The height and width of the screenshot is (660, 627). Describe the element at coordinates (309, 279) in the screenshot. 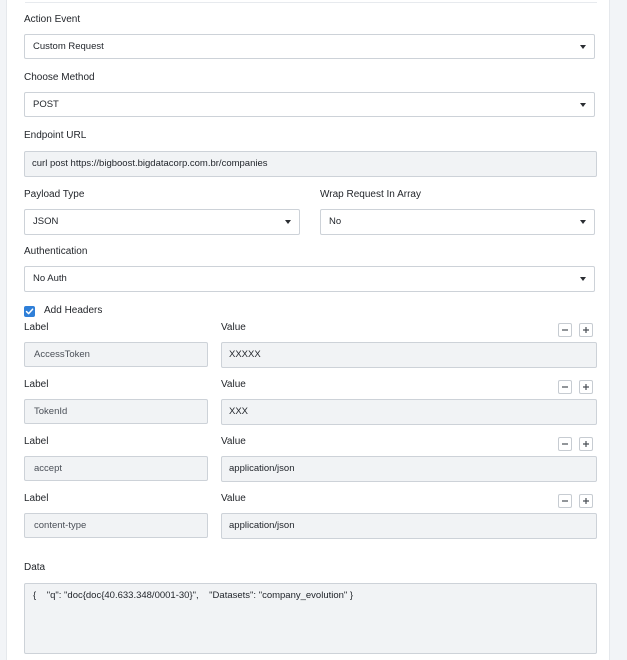

I see `authentication-select: No Auth` at that location.